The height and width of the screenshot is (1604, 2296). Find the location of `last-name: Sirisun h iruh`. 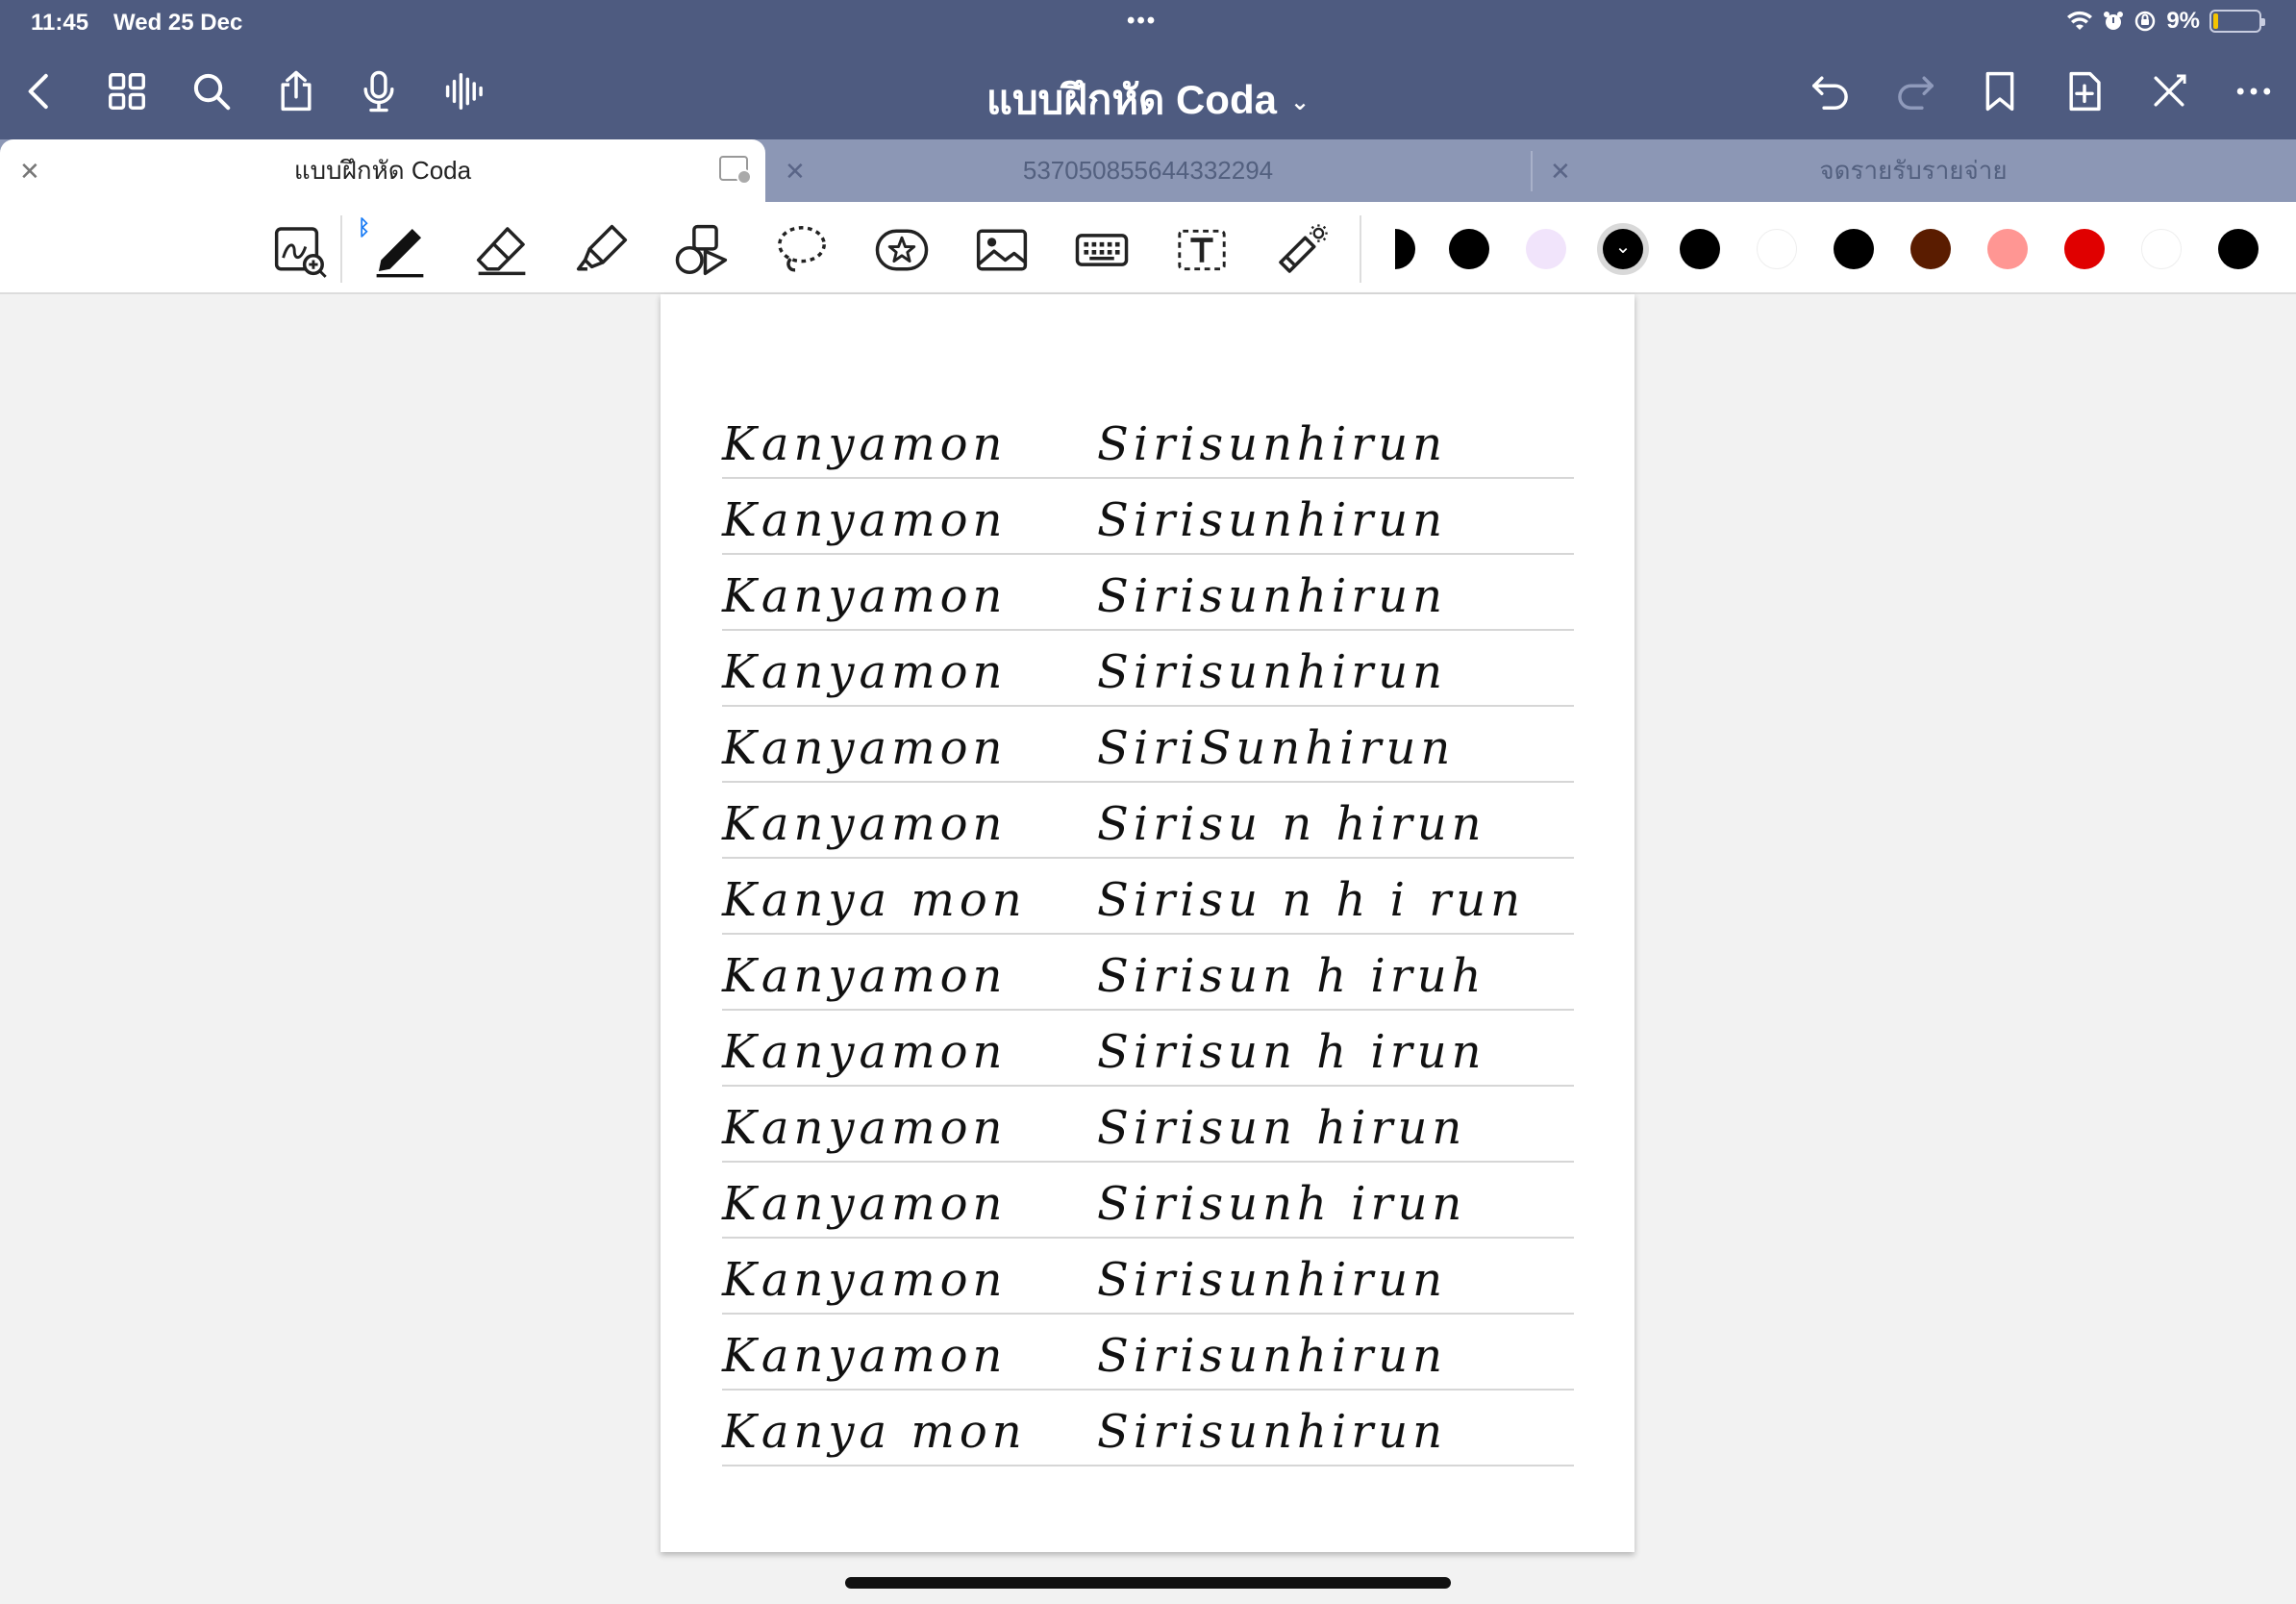

last-name: Sirisun h iruh is located at coordinates (1291, 976).